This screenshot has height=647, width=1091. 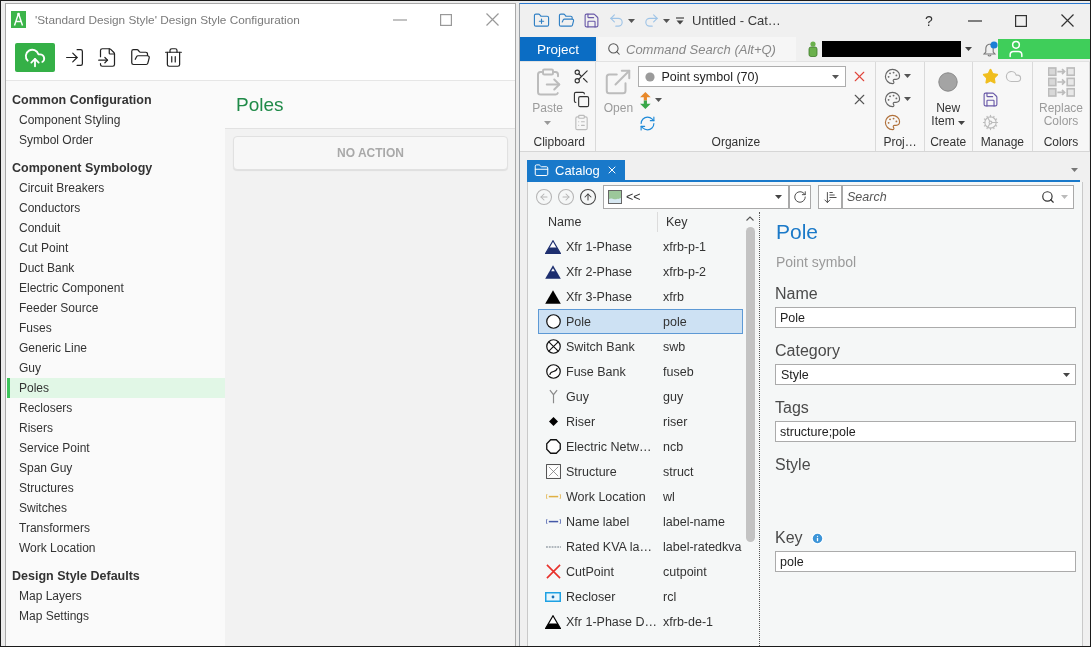 What do you see at coordinates (582, 122) in the screenshot?
I see `clipboard-list-icon` at bounding box center [582, 122].